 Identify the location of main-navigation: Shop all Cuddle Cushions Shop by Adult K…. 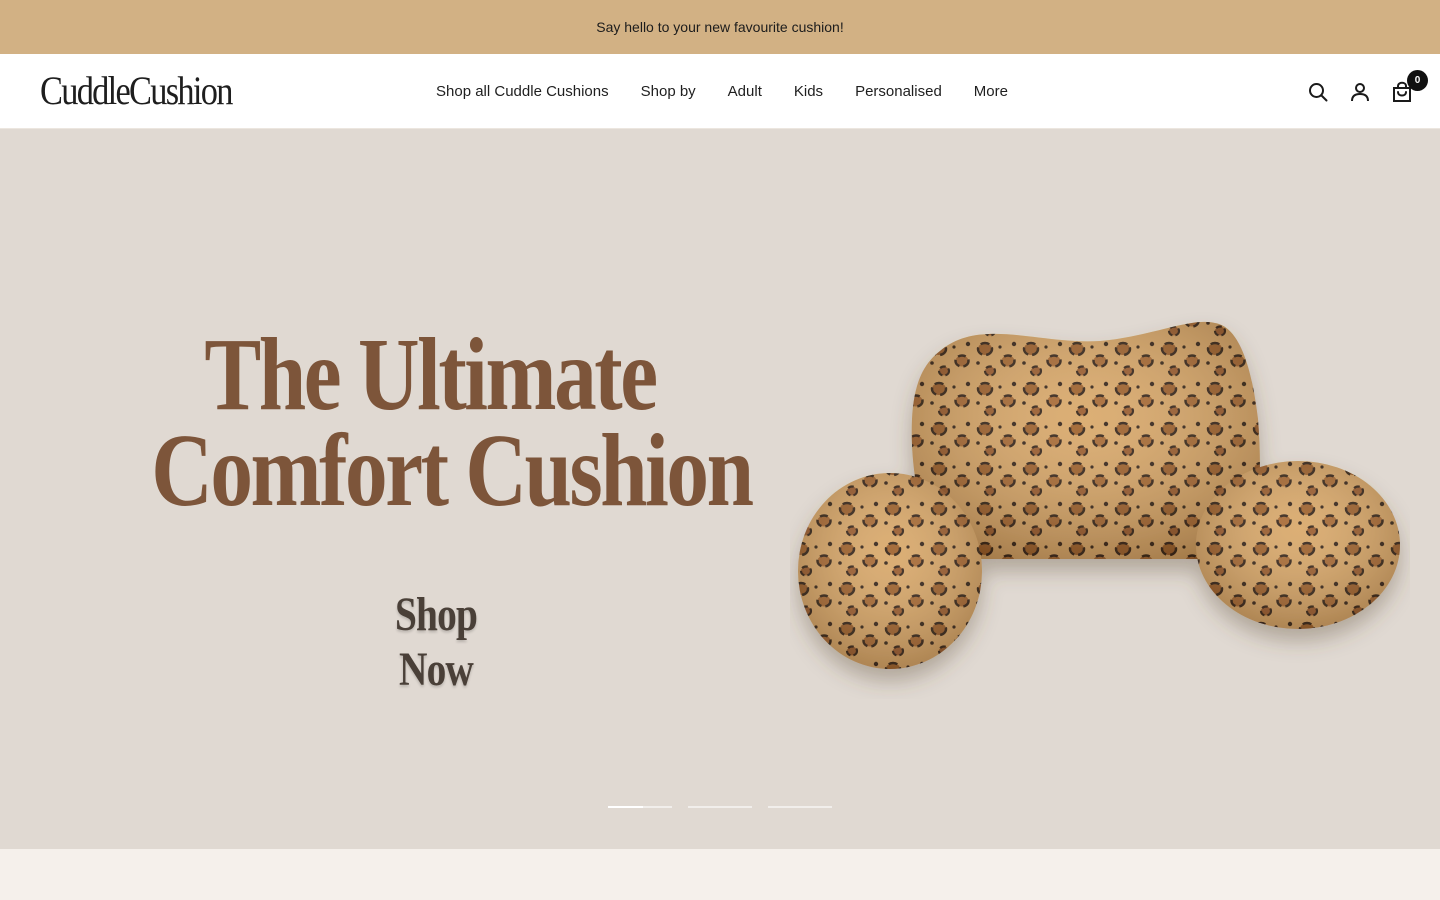
(738, 91).